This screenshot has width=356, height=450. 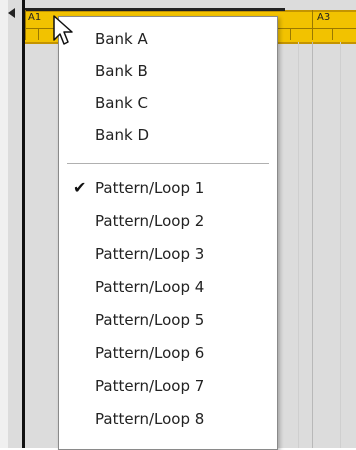 I want to click on menu-item-pattern-1: ✔ Pattern/Loop 1, so click(x=168, y=188).